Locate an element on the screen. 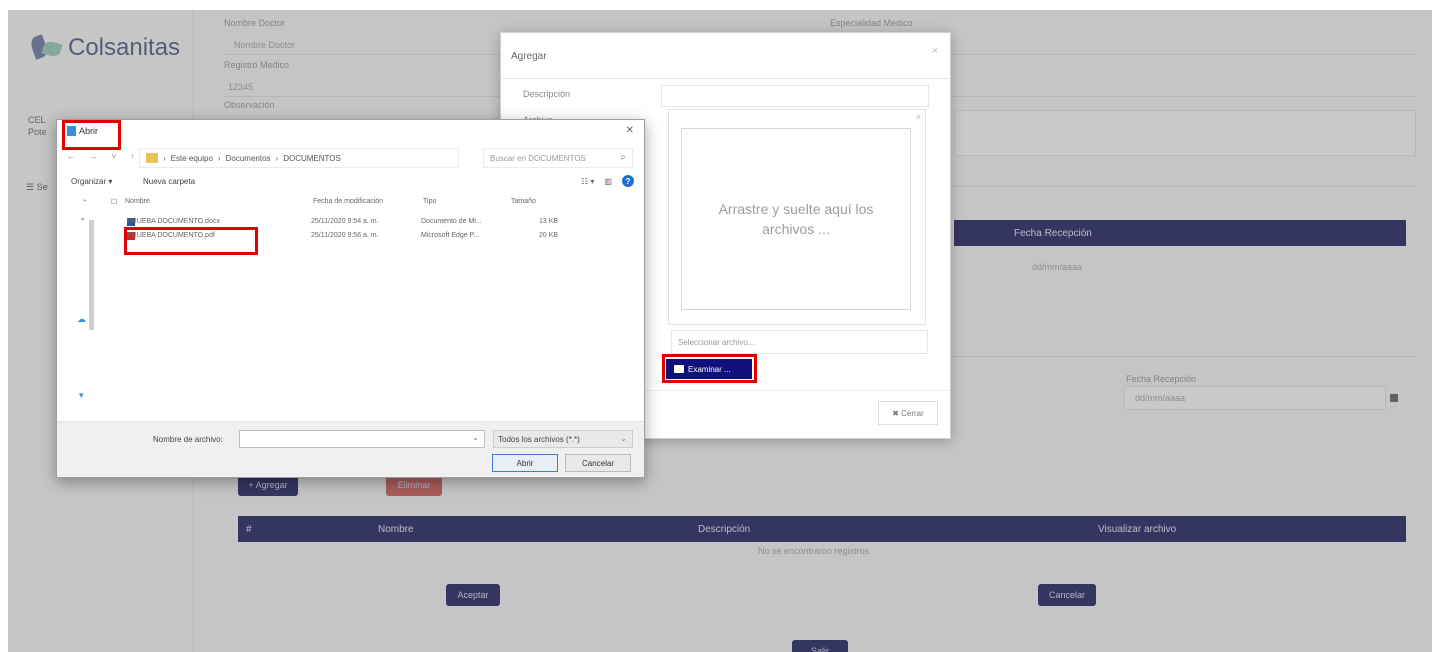  search-input: Buscar en DOCUMENTOS ⌕ is located at coordinates (558, 158).